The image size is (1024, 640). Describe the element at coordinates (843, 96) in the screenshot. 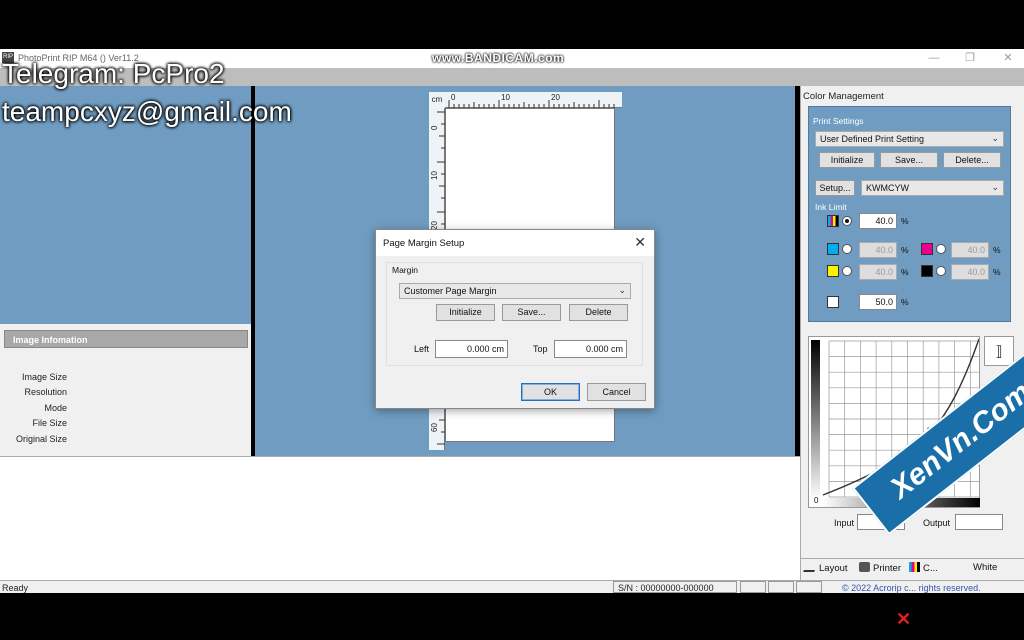

I see `color-management-title: Color Management` at that location.